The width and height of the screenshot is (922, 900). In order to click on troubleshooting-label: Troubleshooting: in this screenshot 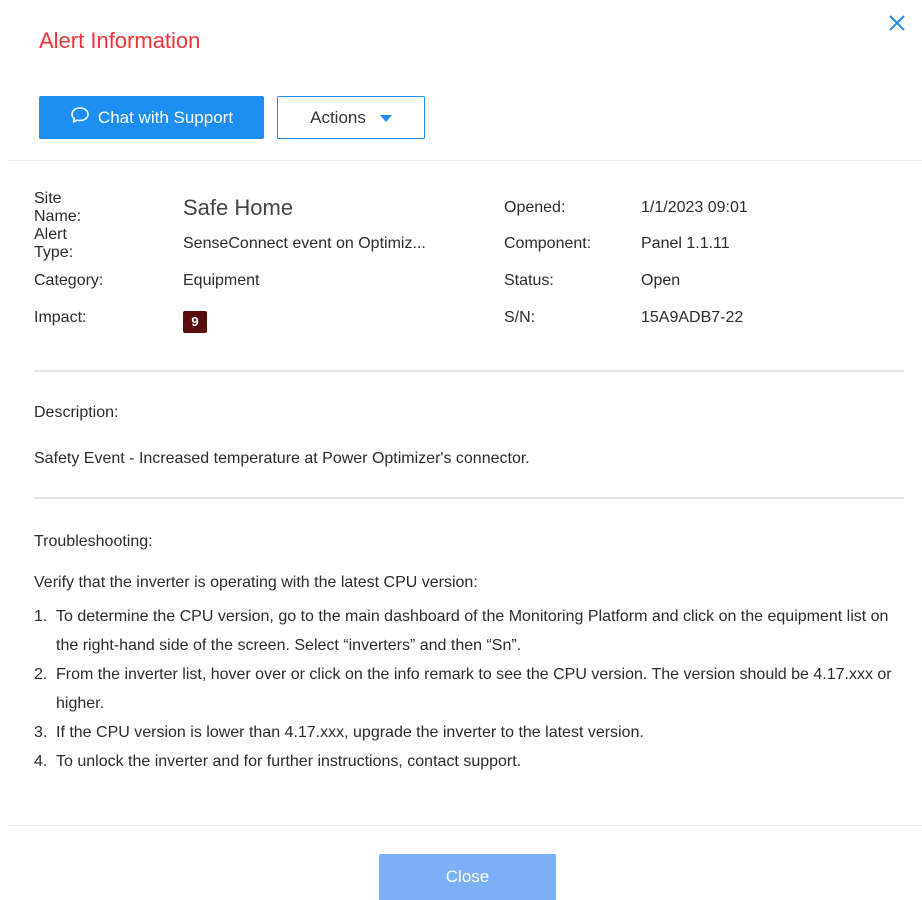, I will do `click(93, 541)`.